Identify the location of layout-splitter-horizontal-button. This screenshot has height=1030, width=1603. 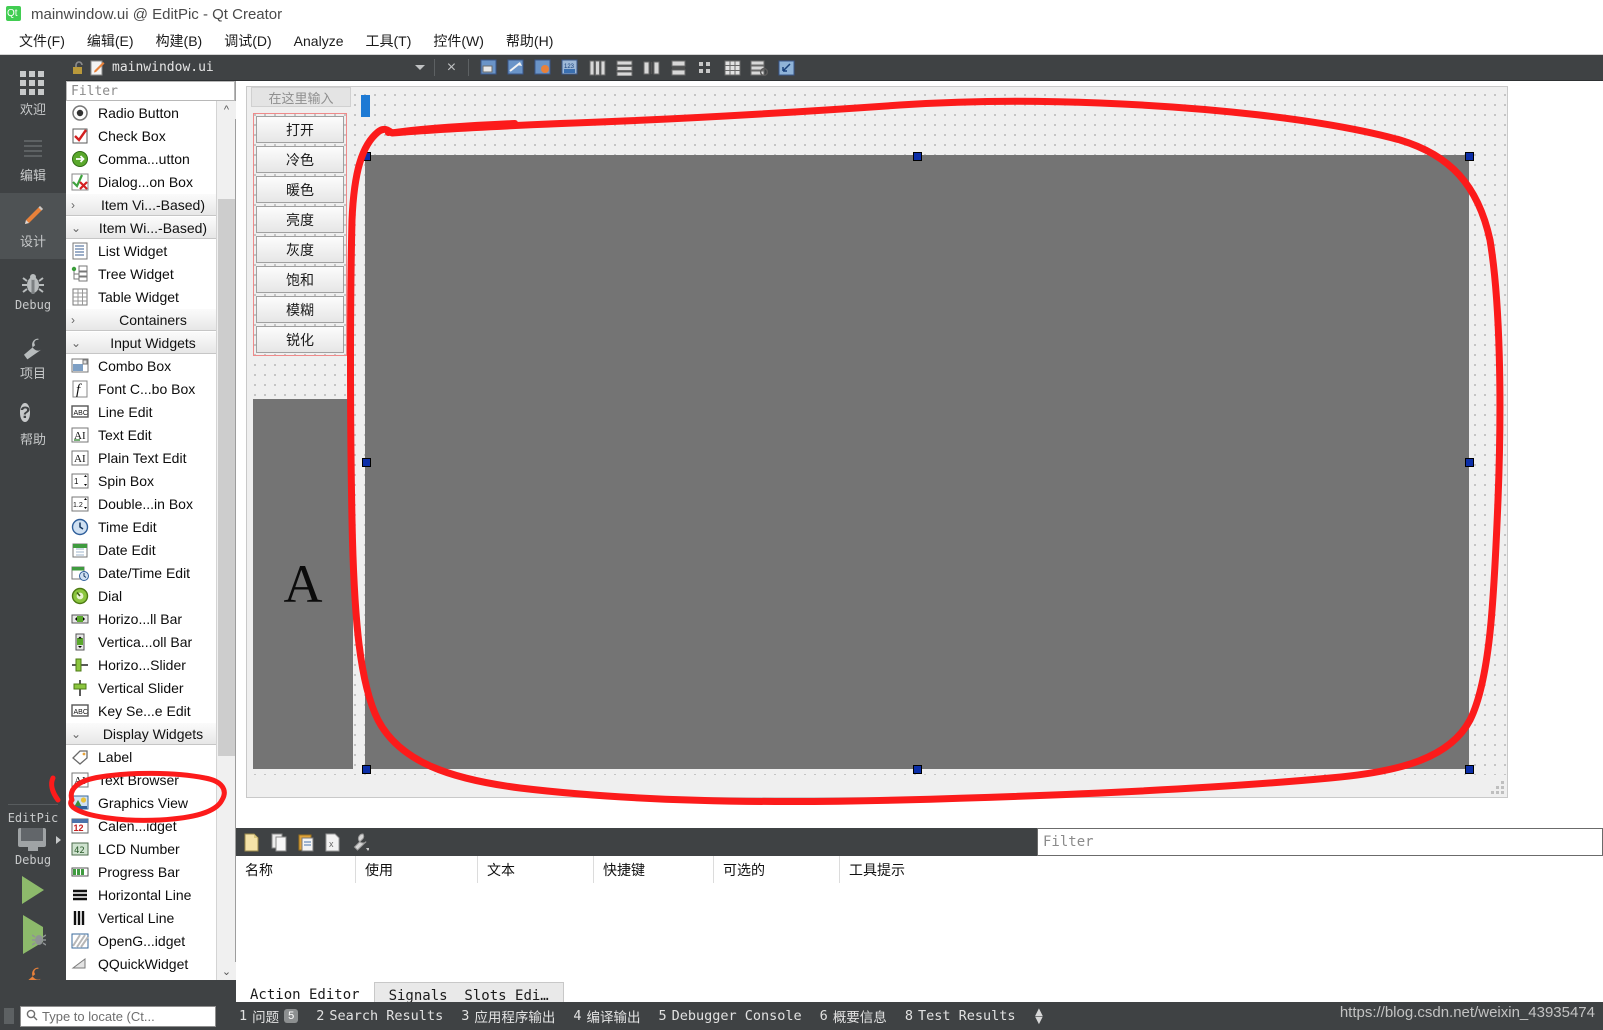
(651, 68).